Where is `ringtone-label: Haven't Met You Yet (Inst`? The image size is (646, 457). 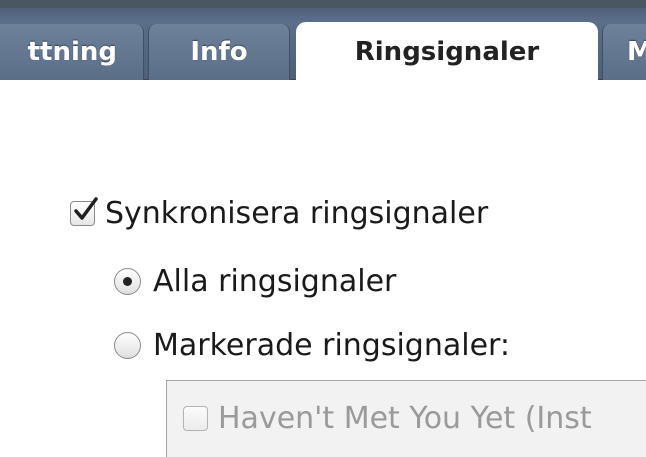 ringtone-label: Haven't Met You Yet (Inst is located at coordinates (405, 418).